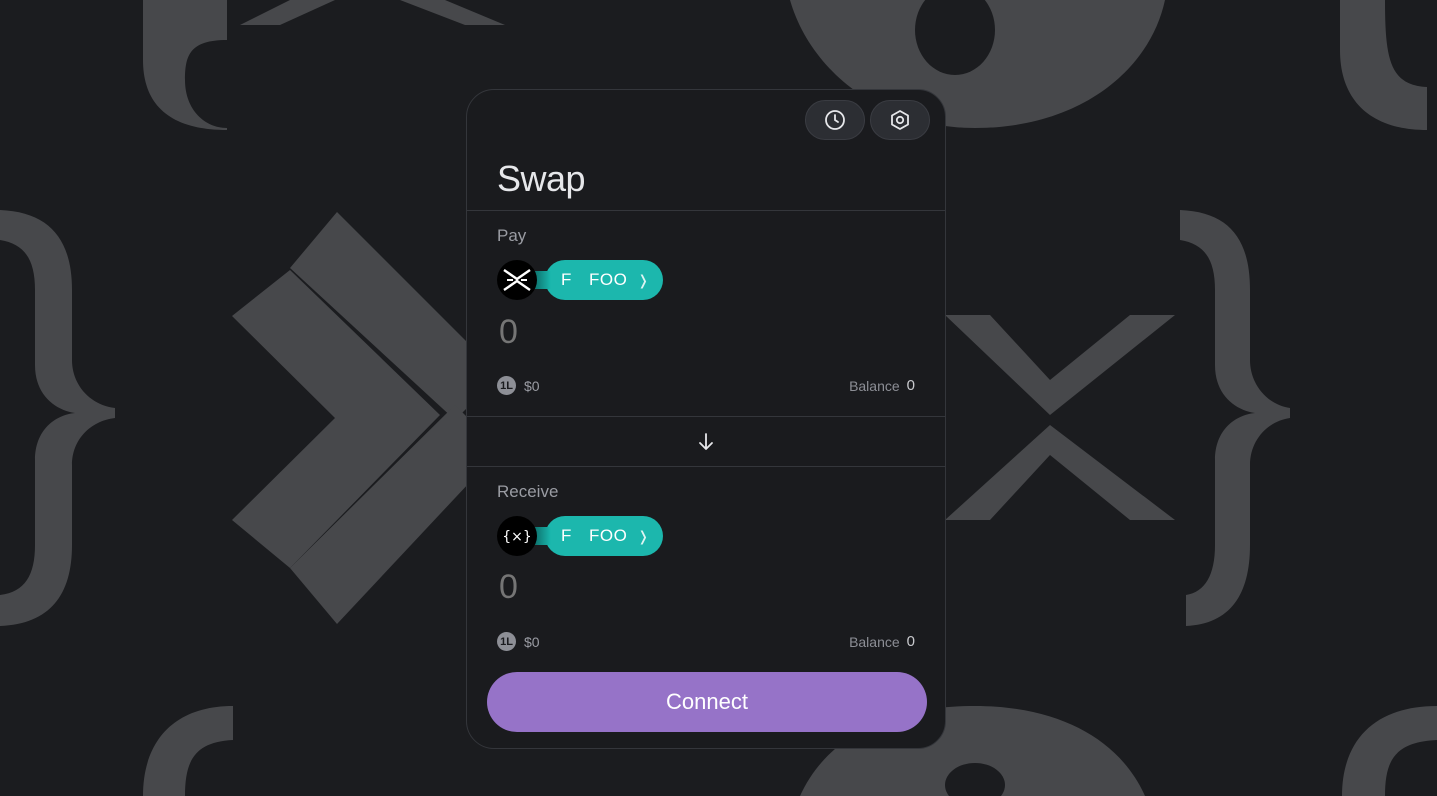 This screenshot has height=796, width=1437. What do you see at coordinates (709, 332) in the screenshot?
I see `pay-amount-input` at bounding box center [709, 332].